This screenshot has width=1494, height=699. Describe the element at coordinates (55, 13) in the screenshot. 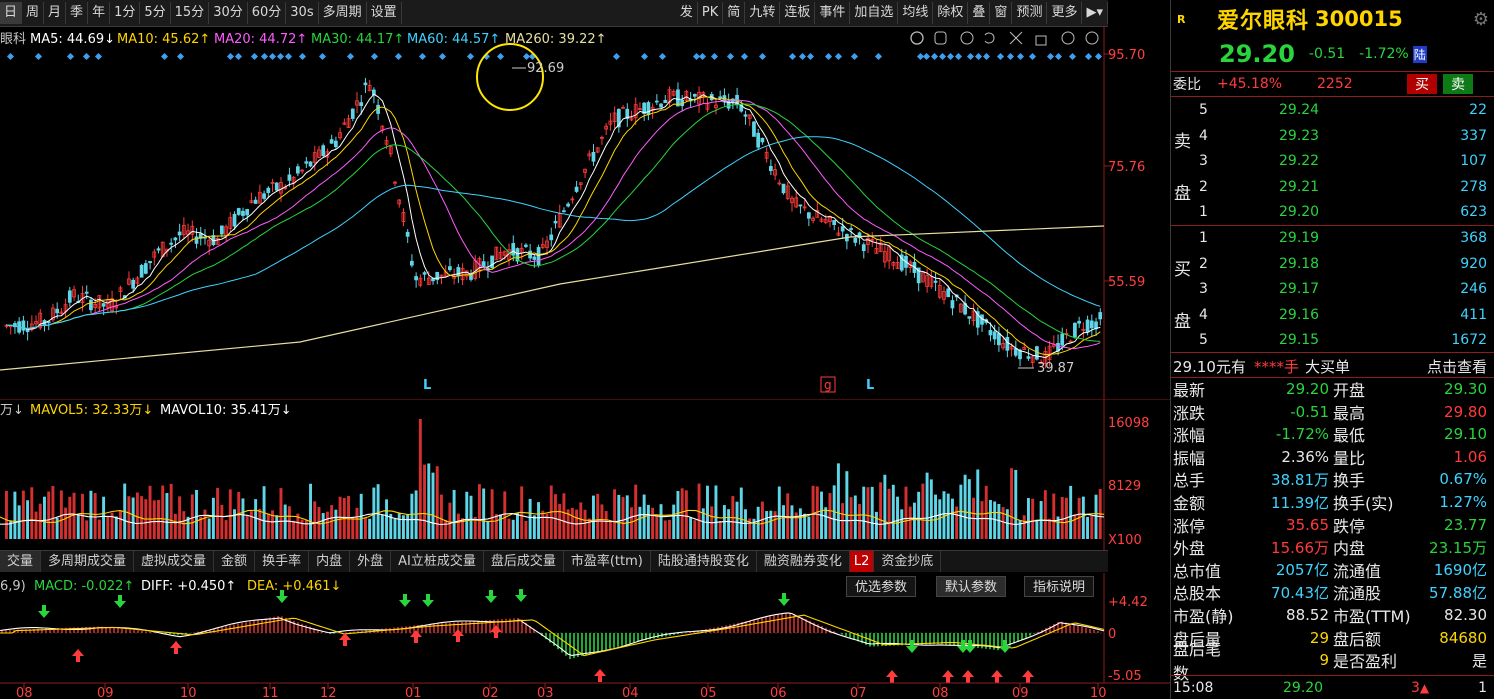

I see `period-button: 月` at that location.